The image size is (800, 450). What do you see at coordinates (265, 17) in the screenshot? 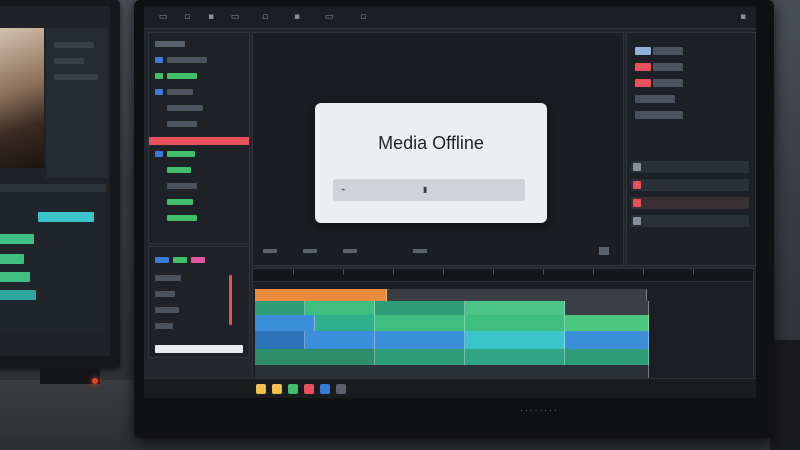
I see `marker-icon: ▫` at bounding box center [265, 17].